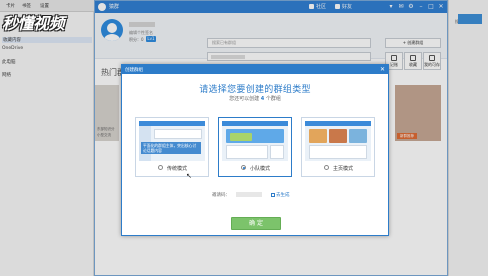  I want to click on close-icon: ✕, so click(382, 69).